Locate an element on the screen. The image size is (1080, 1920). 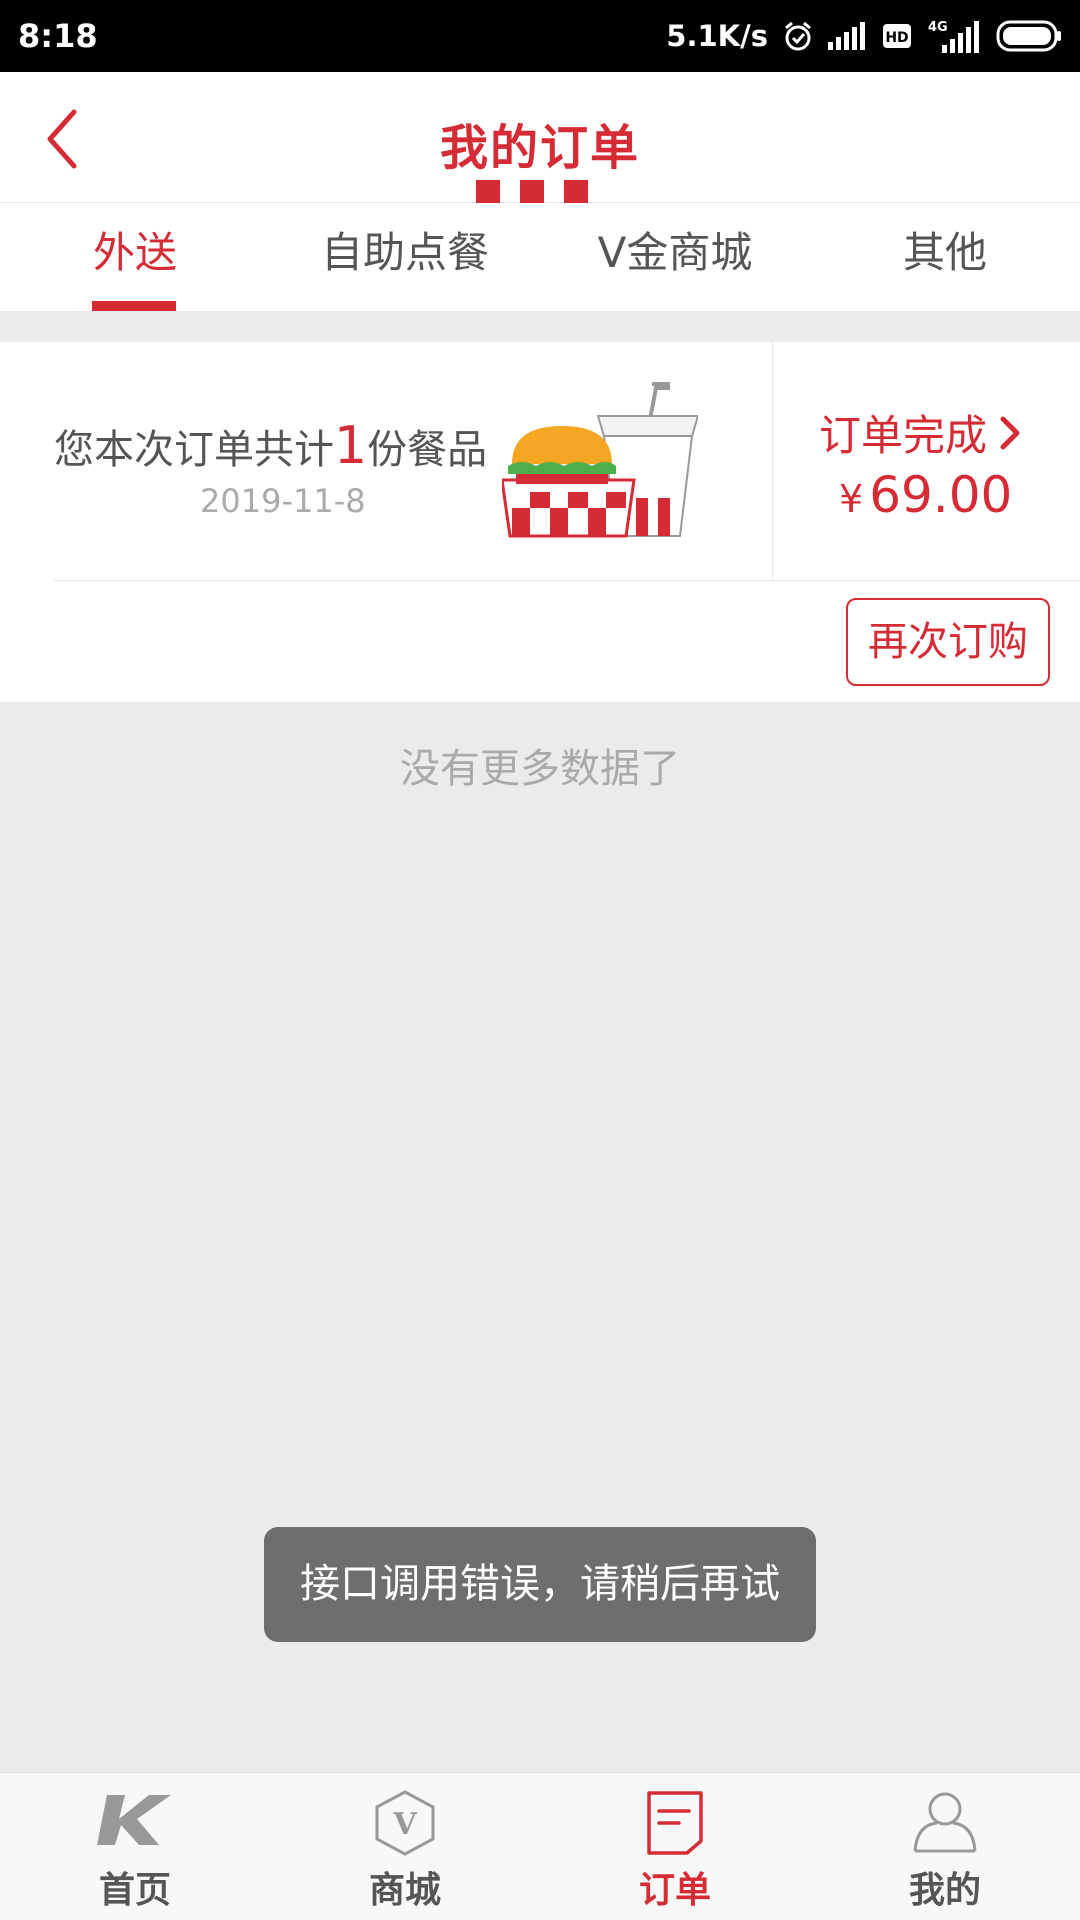
active-tab-indicator is located at coordinates (134, 306).